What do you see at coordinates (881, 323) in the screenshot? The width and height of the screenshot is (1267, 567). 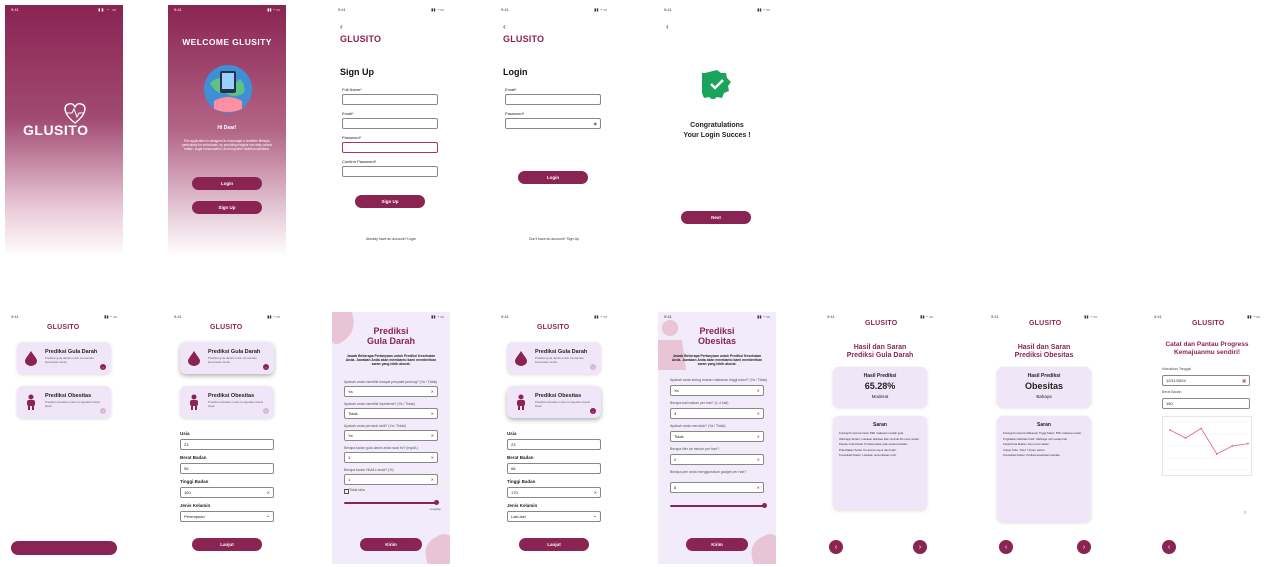 I see `brand-logo: GLUSITO` at bounding box center [881, 323].